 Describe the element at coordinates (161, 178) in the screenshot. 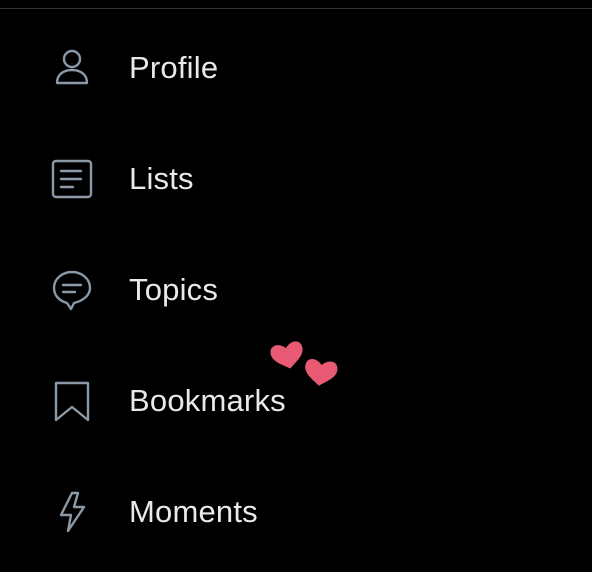

I see `menu-item-label: Lists` at that location.